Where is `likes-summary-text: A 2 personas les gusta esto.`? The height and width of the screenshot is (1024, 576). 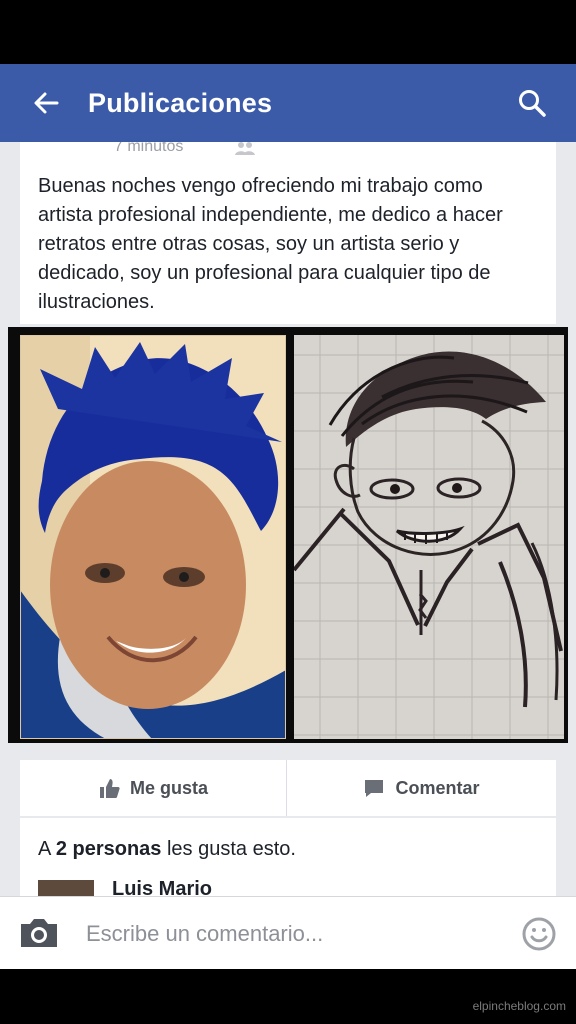
likes-summary-text: A 2 personas les gusta esto. is located at coordinates (167, 849).